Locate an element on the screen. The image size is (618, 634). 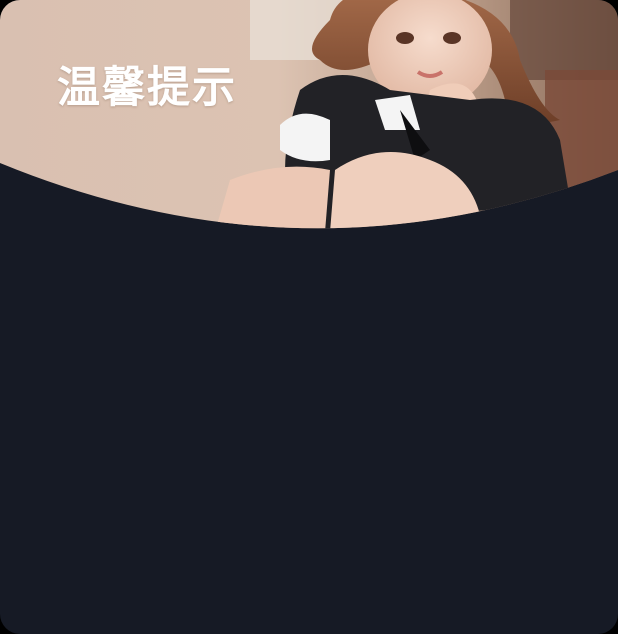
dialog-title: 温馨提示 is located at coordinates (147, 88).